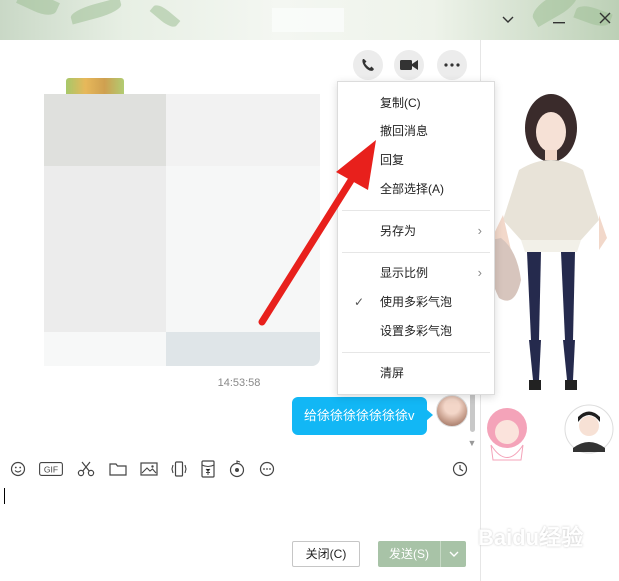  What do you see at coordinates (409, 554) in the screenshot?
I see `send-button: 发送(S)` at bounding box center [409, 554].